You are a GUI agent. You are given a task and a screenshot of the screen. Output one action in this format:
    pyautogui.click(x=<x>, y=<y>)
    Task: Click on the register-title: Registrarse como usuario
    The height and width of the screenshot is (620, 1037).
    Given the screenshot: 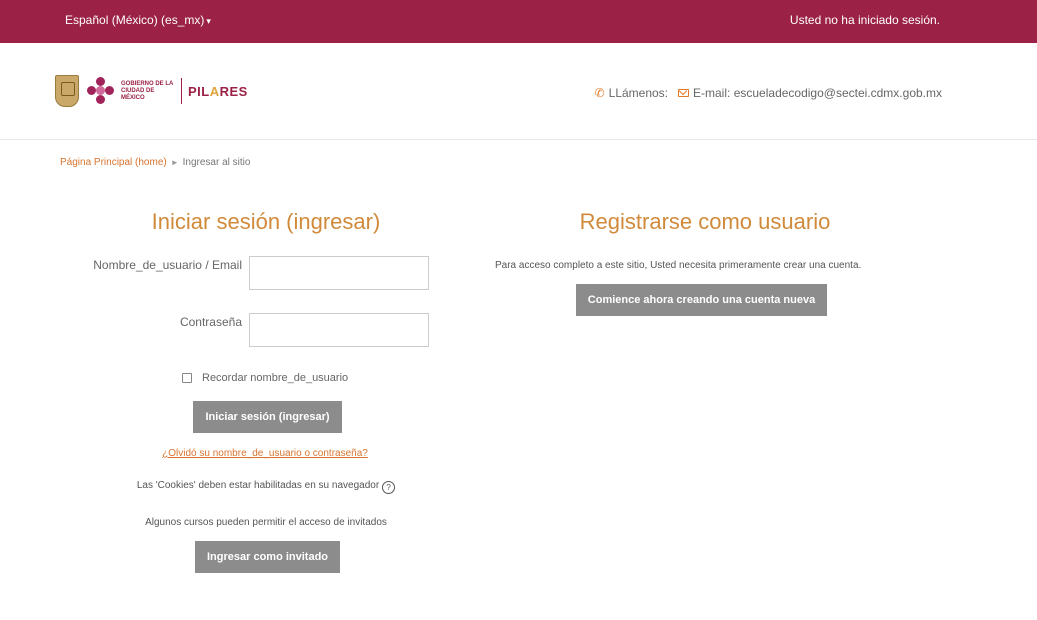 What is the action you would take?
    pyautogui.click(x=705, y=221)
    